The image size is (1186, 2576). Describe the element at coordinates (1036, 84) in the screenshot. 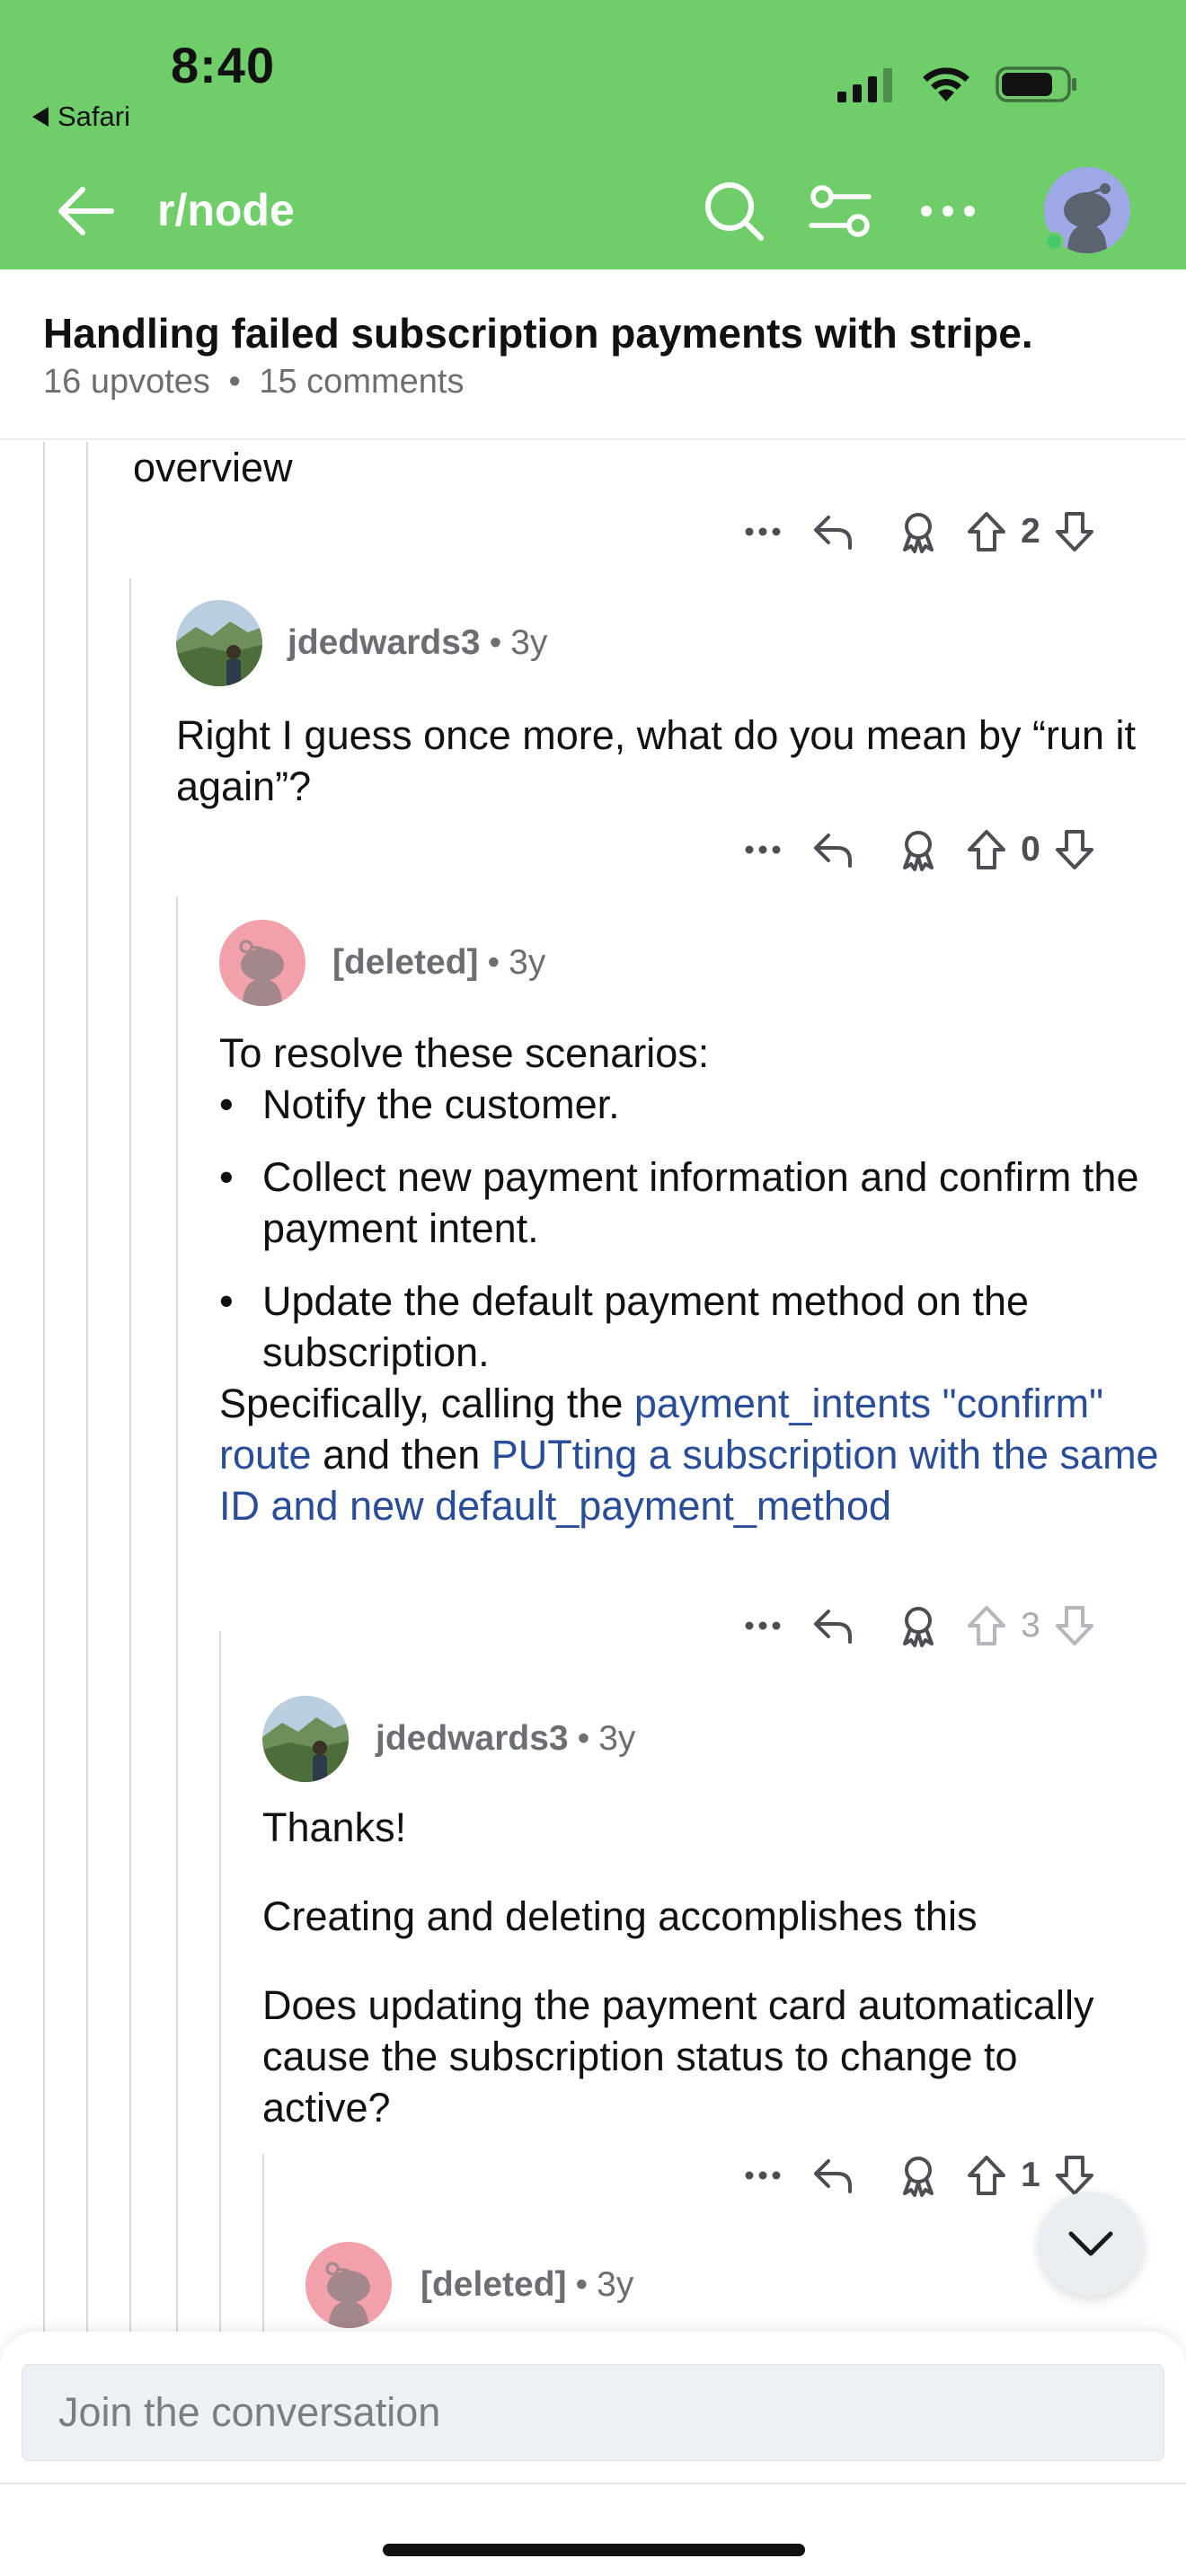

I see `battery-icon` at that location.